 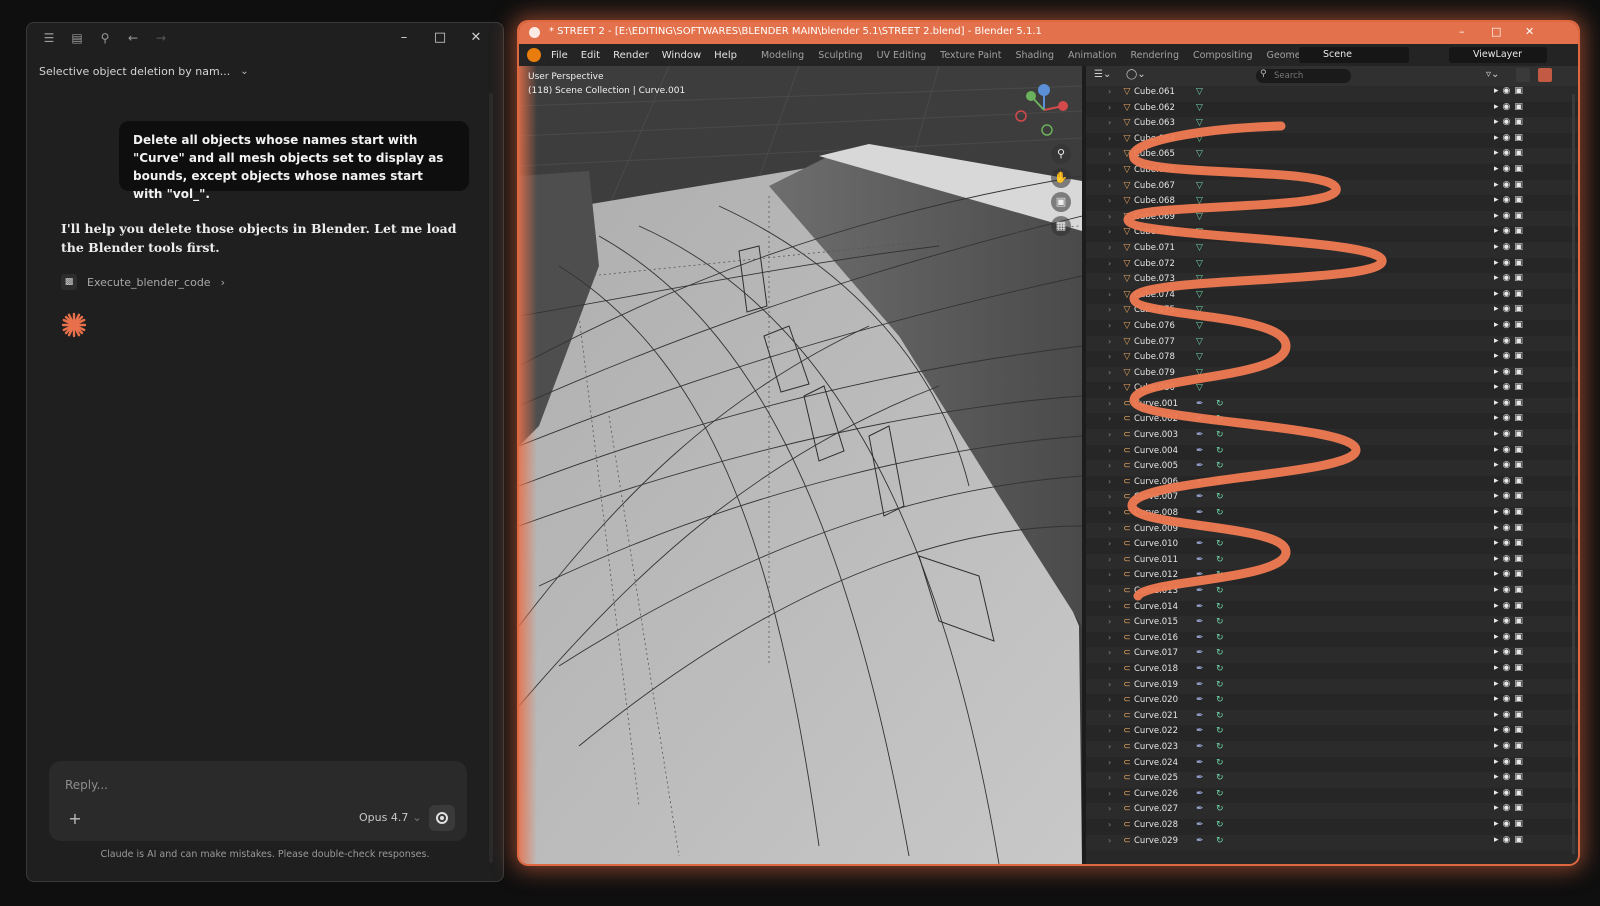 I want to click on outliner-row: › ▽ Cube.071 ▽ ▸◉▣, so click(x=1332, y=249).